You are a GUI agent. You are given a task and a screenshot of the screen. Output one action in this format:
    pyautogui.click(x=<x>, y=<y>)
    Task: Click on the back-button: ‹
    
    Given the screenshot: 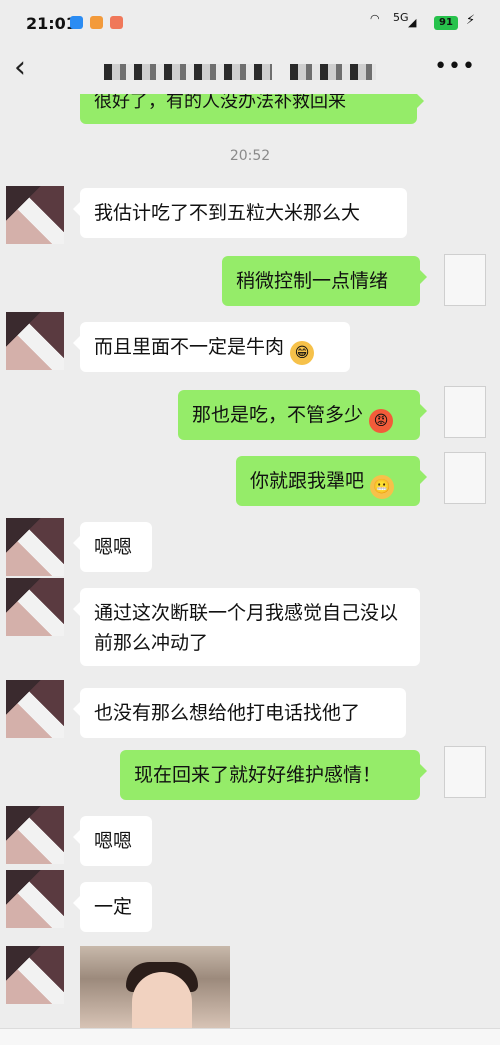 What is the action you would take?
    pyautogui.click(x=20, y=67)
    